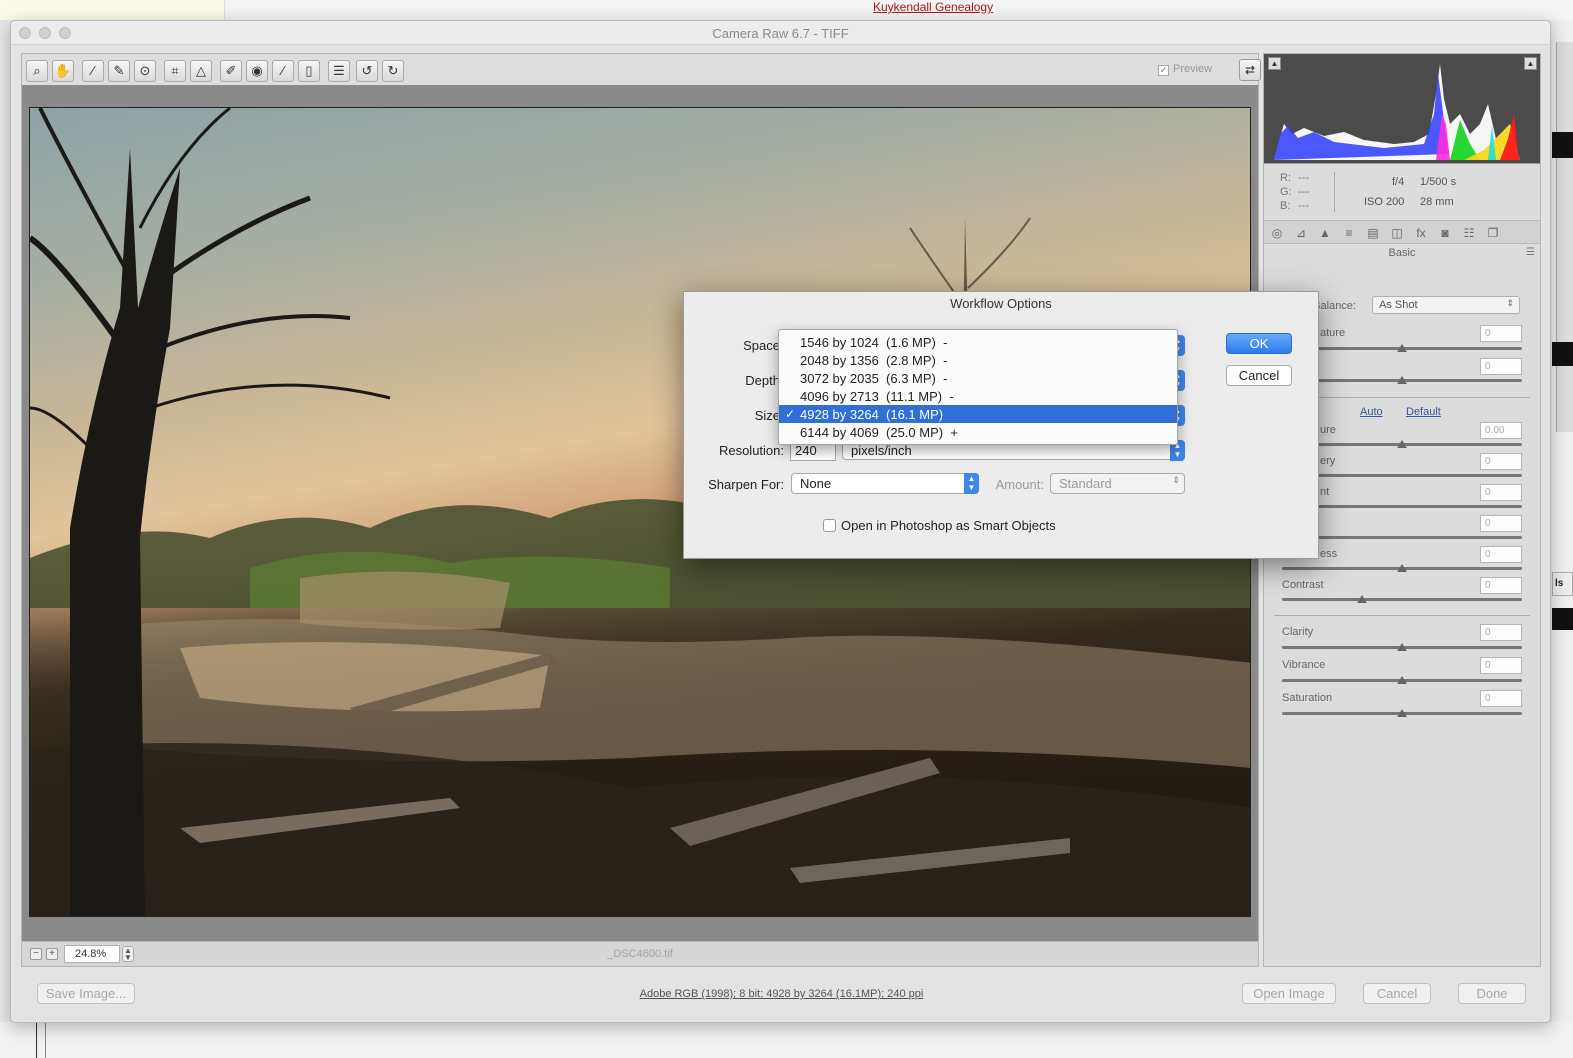 Image resolution: width=1573 pixels, height=1058 pixels. Describe the element at coordinates (881, 450) in the screenshot. I see `resolution-unit-value: pixels/inch` at that location.